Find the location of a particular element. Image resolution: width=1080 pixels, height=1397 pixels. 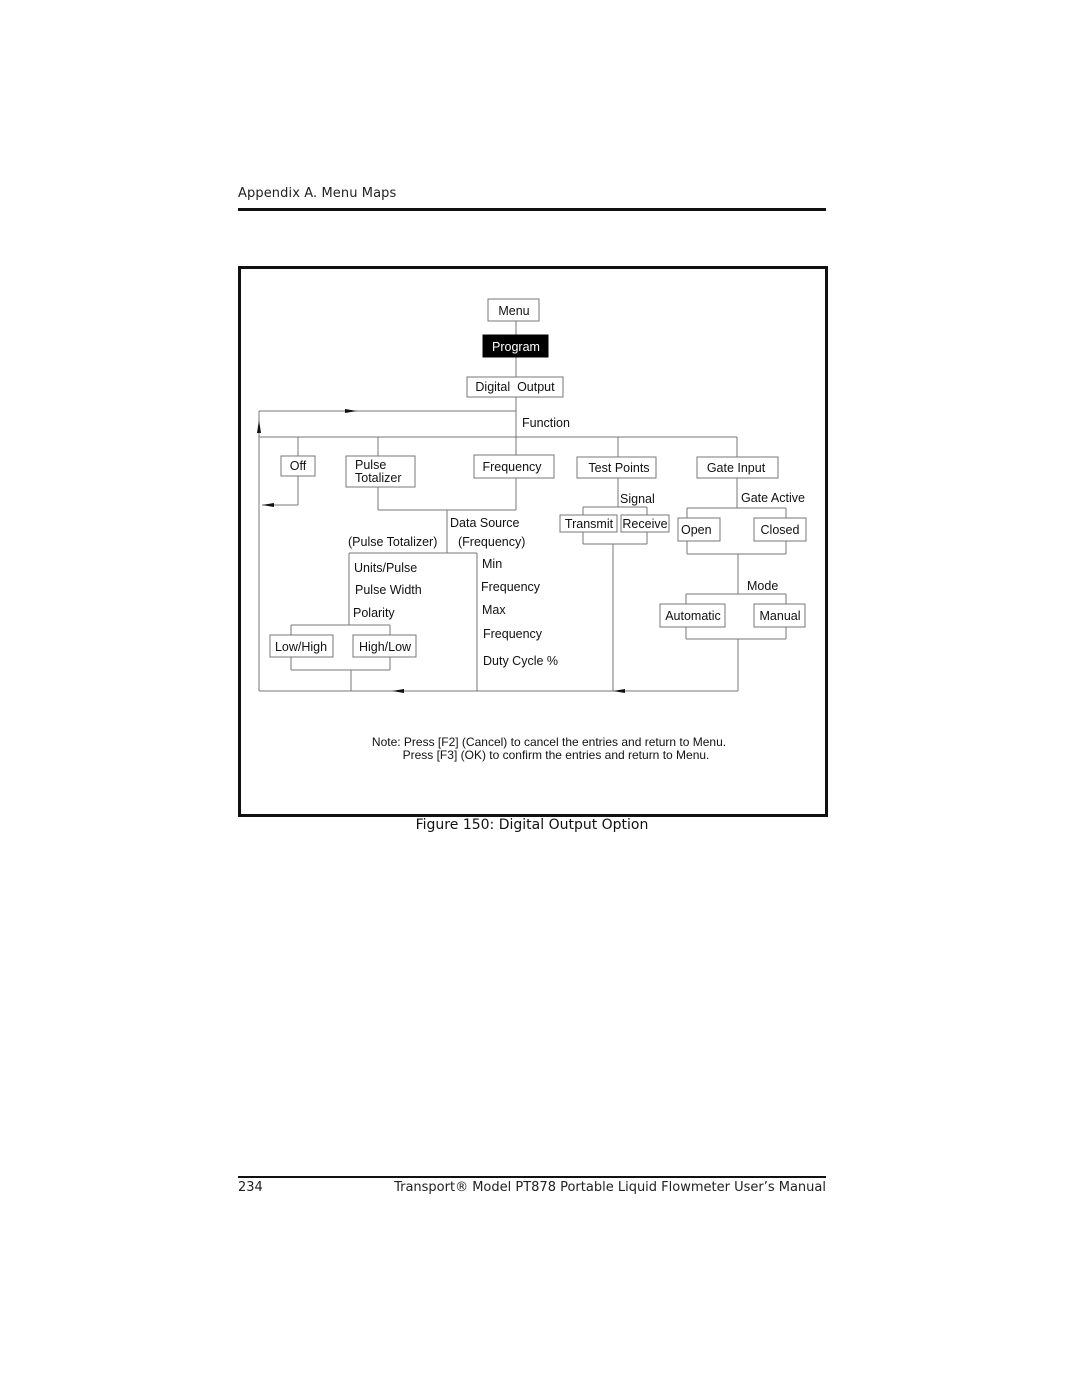

node-pulse-totalizer-label-1: Pulse is located at coordinates (370, 465).